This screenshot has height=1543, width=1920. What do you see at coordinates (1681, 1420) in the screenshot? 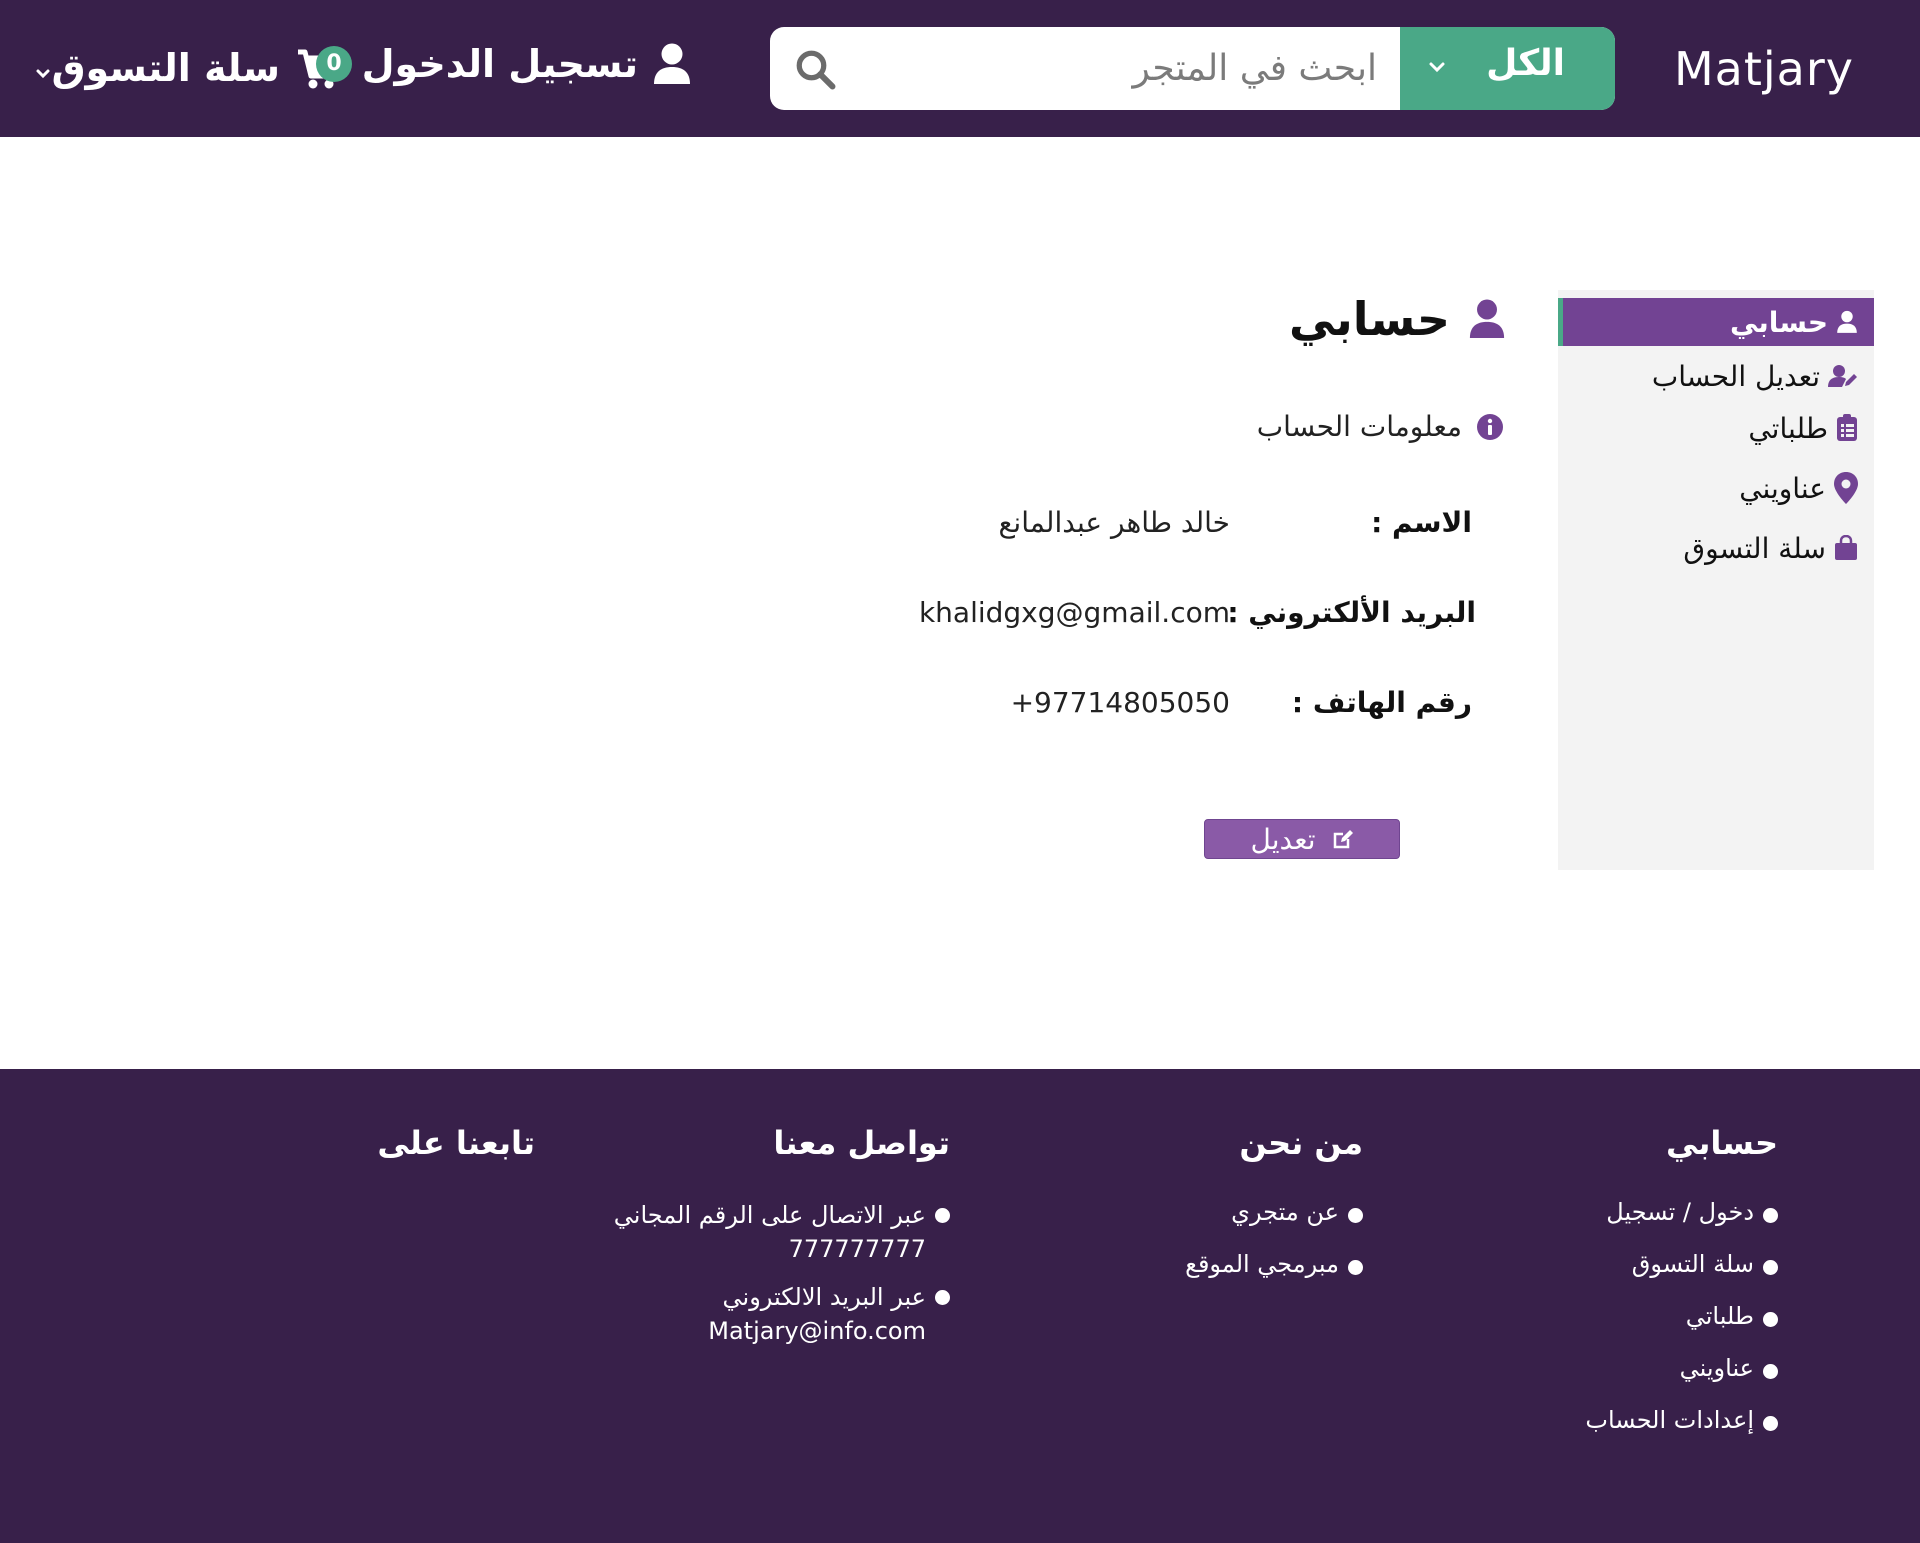
I see `footer-link: إعدادات الحساب` at bounding box center [1681, 1420].